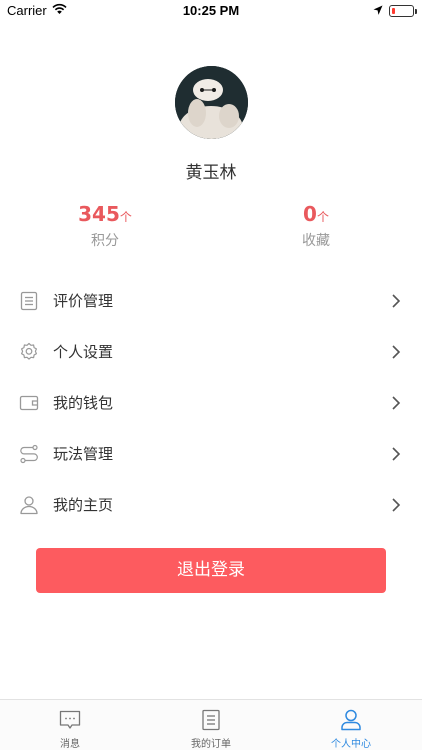 The width and height of the screenshot is (422, 750). What do you see at coordinates (105, 241) in the screenshot?
I see `points-label: 积分` at bounding box center [105, 241].